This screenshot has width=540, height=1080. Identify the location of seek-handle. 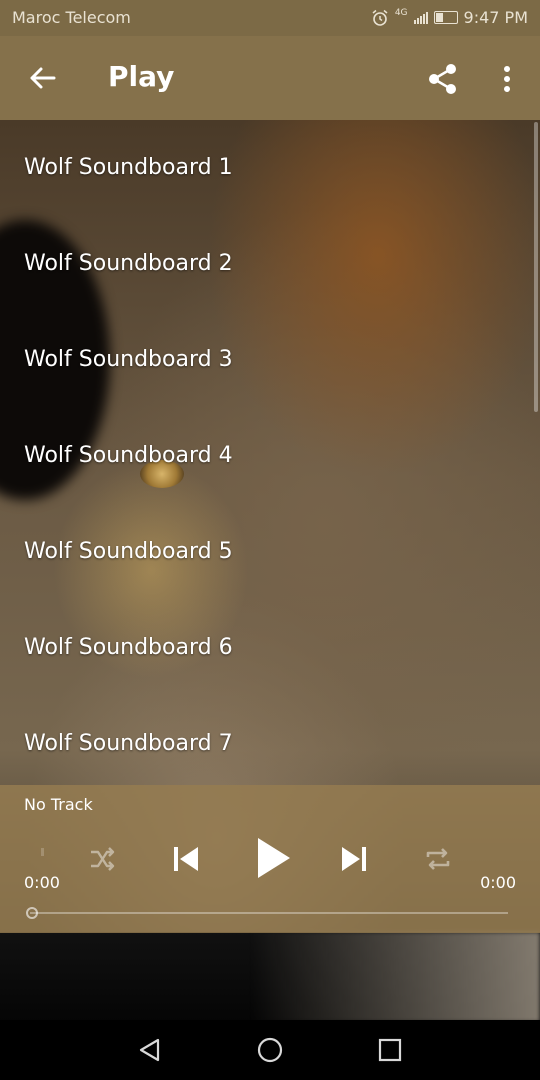
(32, 913).